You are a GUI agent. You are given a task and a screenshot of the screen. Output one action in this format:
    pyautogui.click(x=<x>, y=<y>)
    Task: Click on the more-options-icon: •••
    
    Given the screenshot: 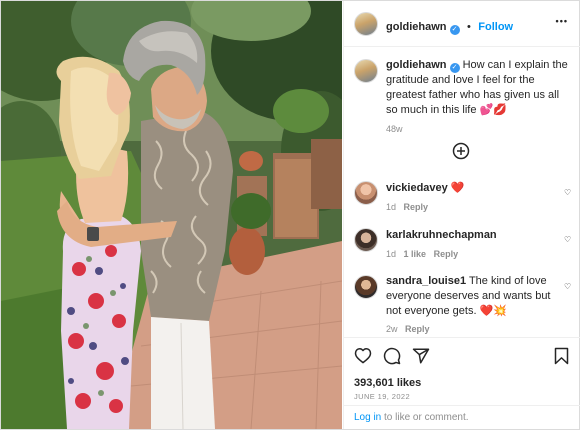 What is the action you would take?
    pyautogui.click(x=562, y=21)
    